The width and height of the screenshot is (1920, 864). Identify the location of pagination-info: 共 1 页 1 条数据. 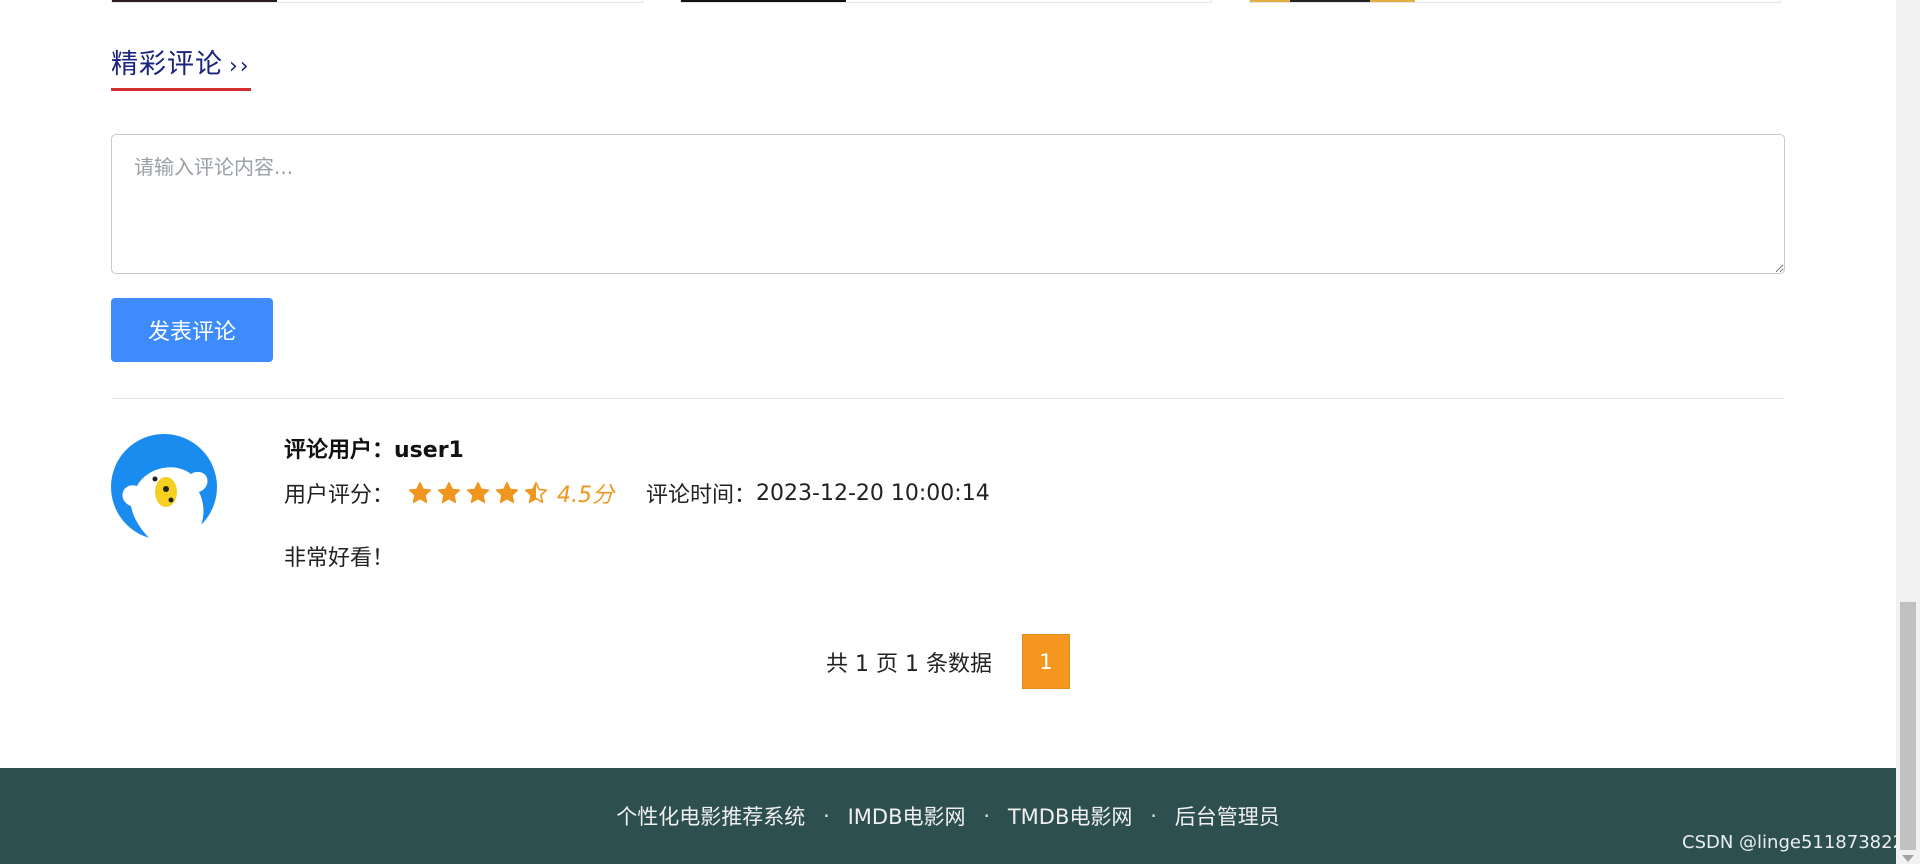
(909, 664).